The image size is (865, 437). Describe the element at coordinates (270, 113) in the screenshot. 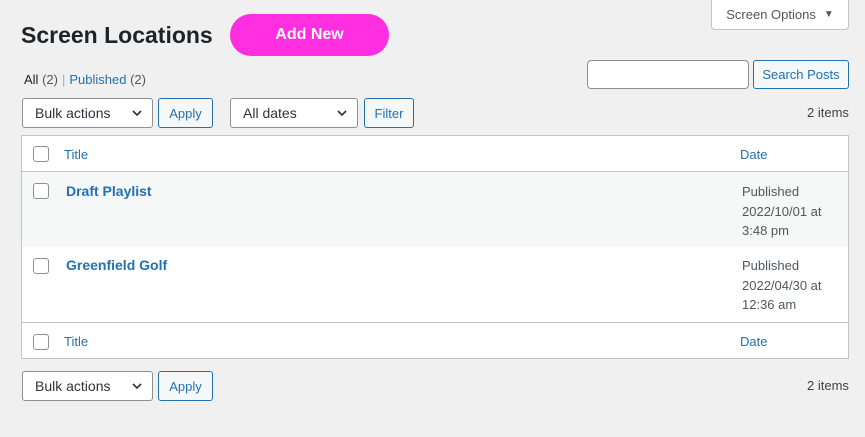

I see `dates-value: All dates` at that location.